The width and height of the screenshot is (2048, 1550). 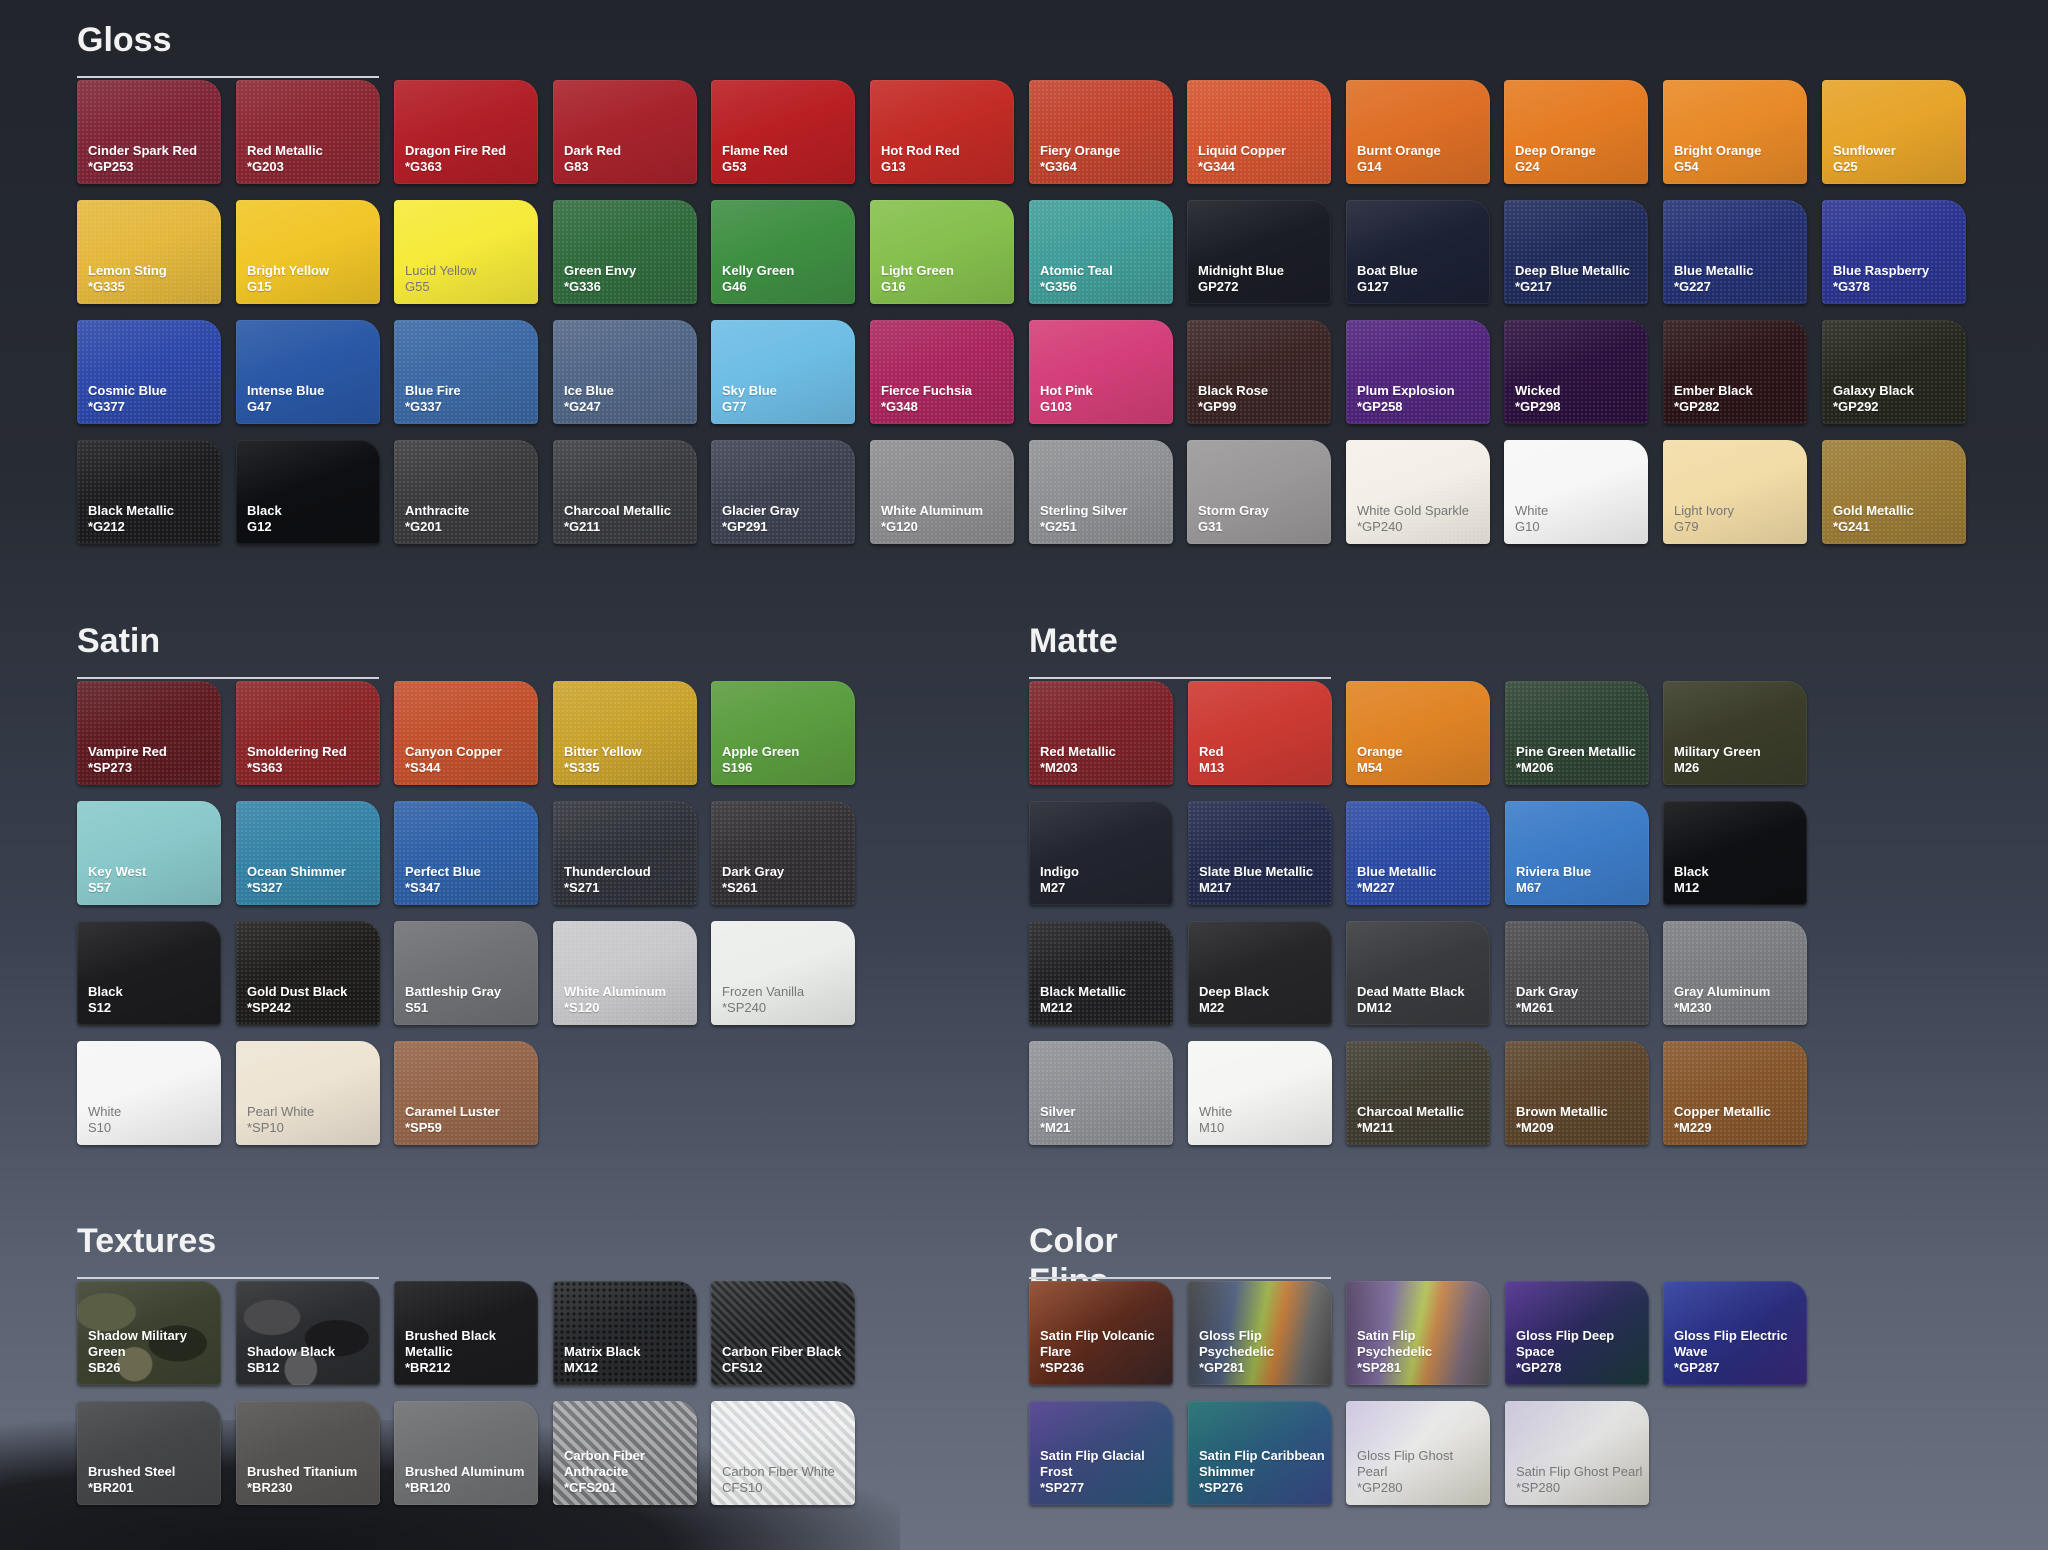 I want to click on swatch-light-green: Light Green G16, so click(x=942, y=252).